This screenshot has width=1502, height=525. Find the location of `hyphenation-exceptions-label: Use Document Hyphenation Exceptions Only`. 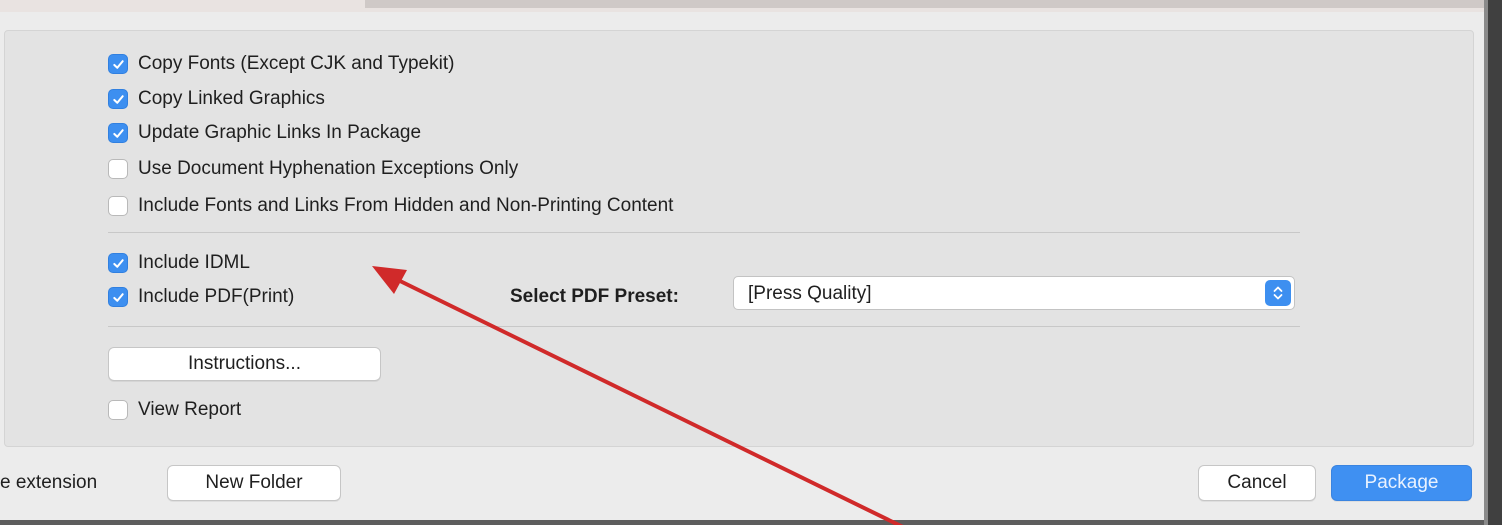

hyphenation-exceptions-label: Use Document Hyphenation Exceptions Only is located at coordinates (328, 168).